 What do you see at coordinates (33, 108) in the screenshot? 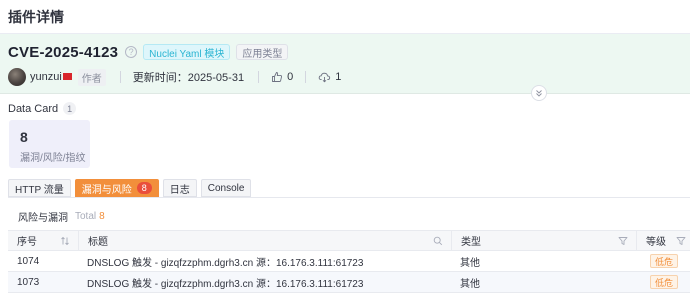
I see `data-card-title: Data Card` at bounding box center [33, 108].